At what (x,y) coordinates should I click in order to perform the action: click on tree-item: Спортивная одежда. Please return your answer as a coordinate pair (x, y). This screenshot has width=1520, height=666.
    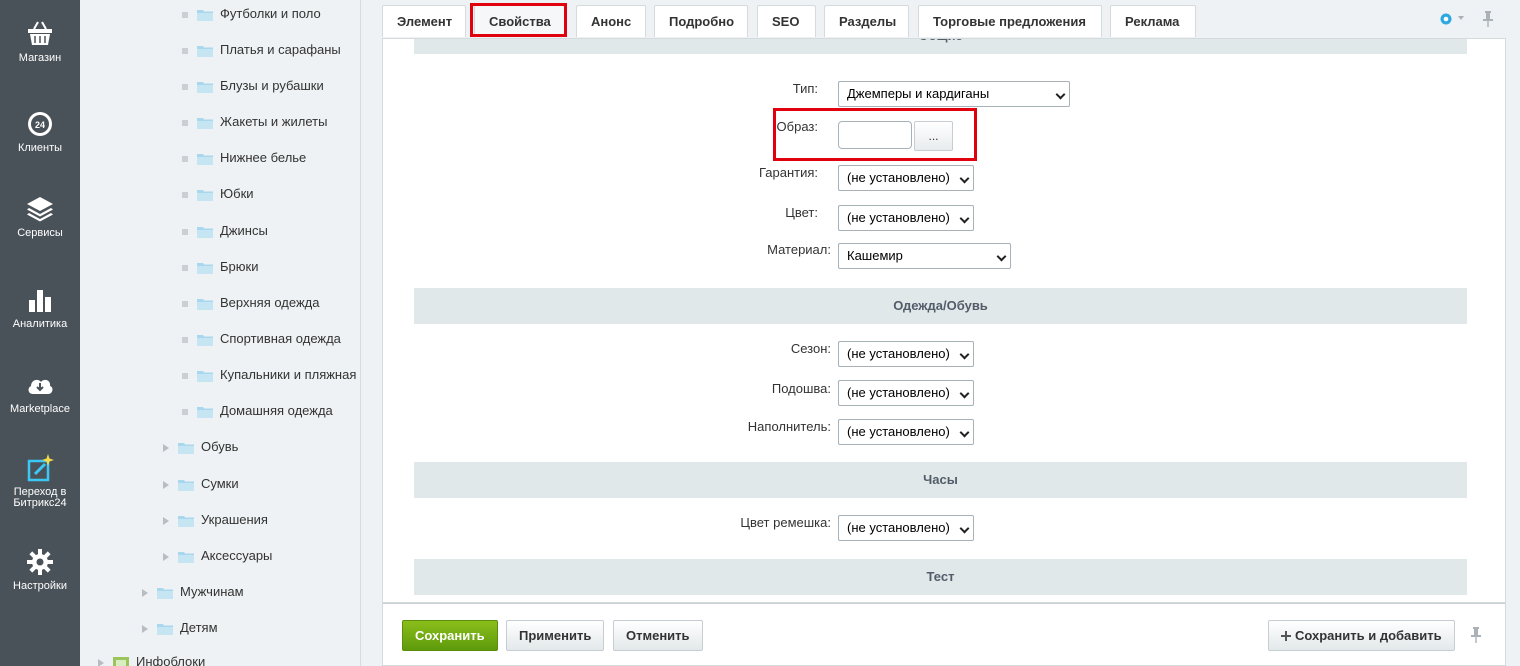
    Looking at the image, I should click on (261, 339).